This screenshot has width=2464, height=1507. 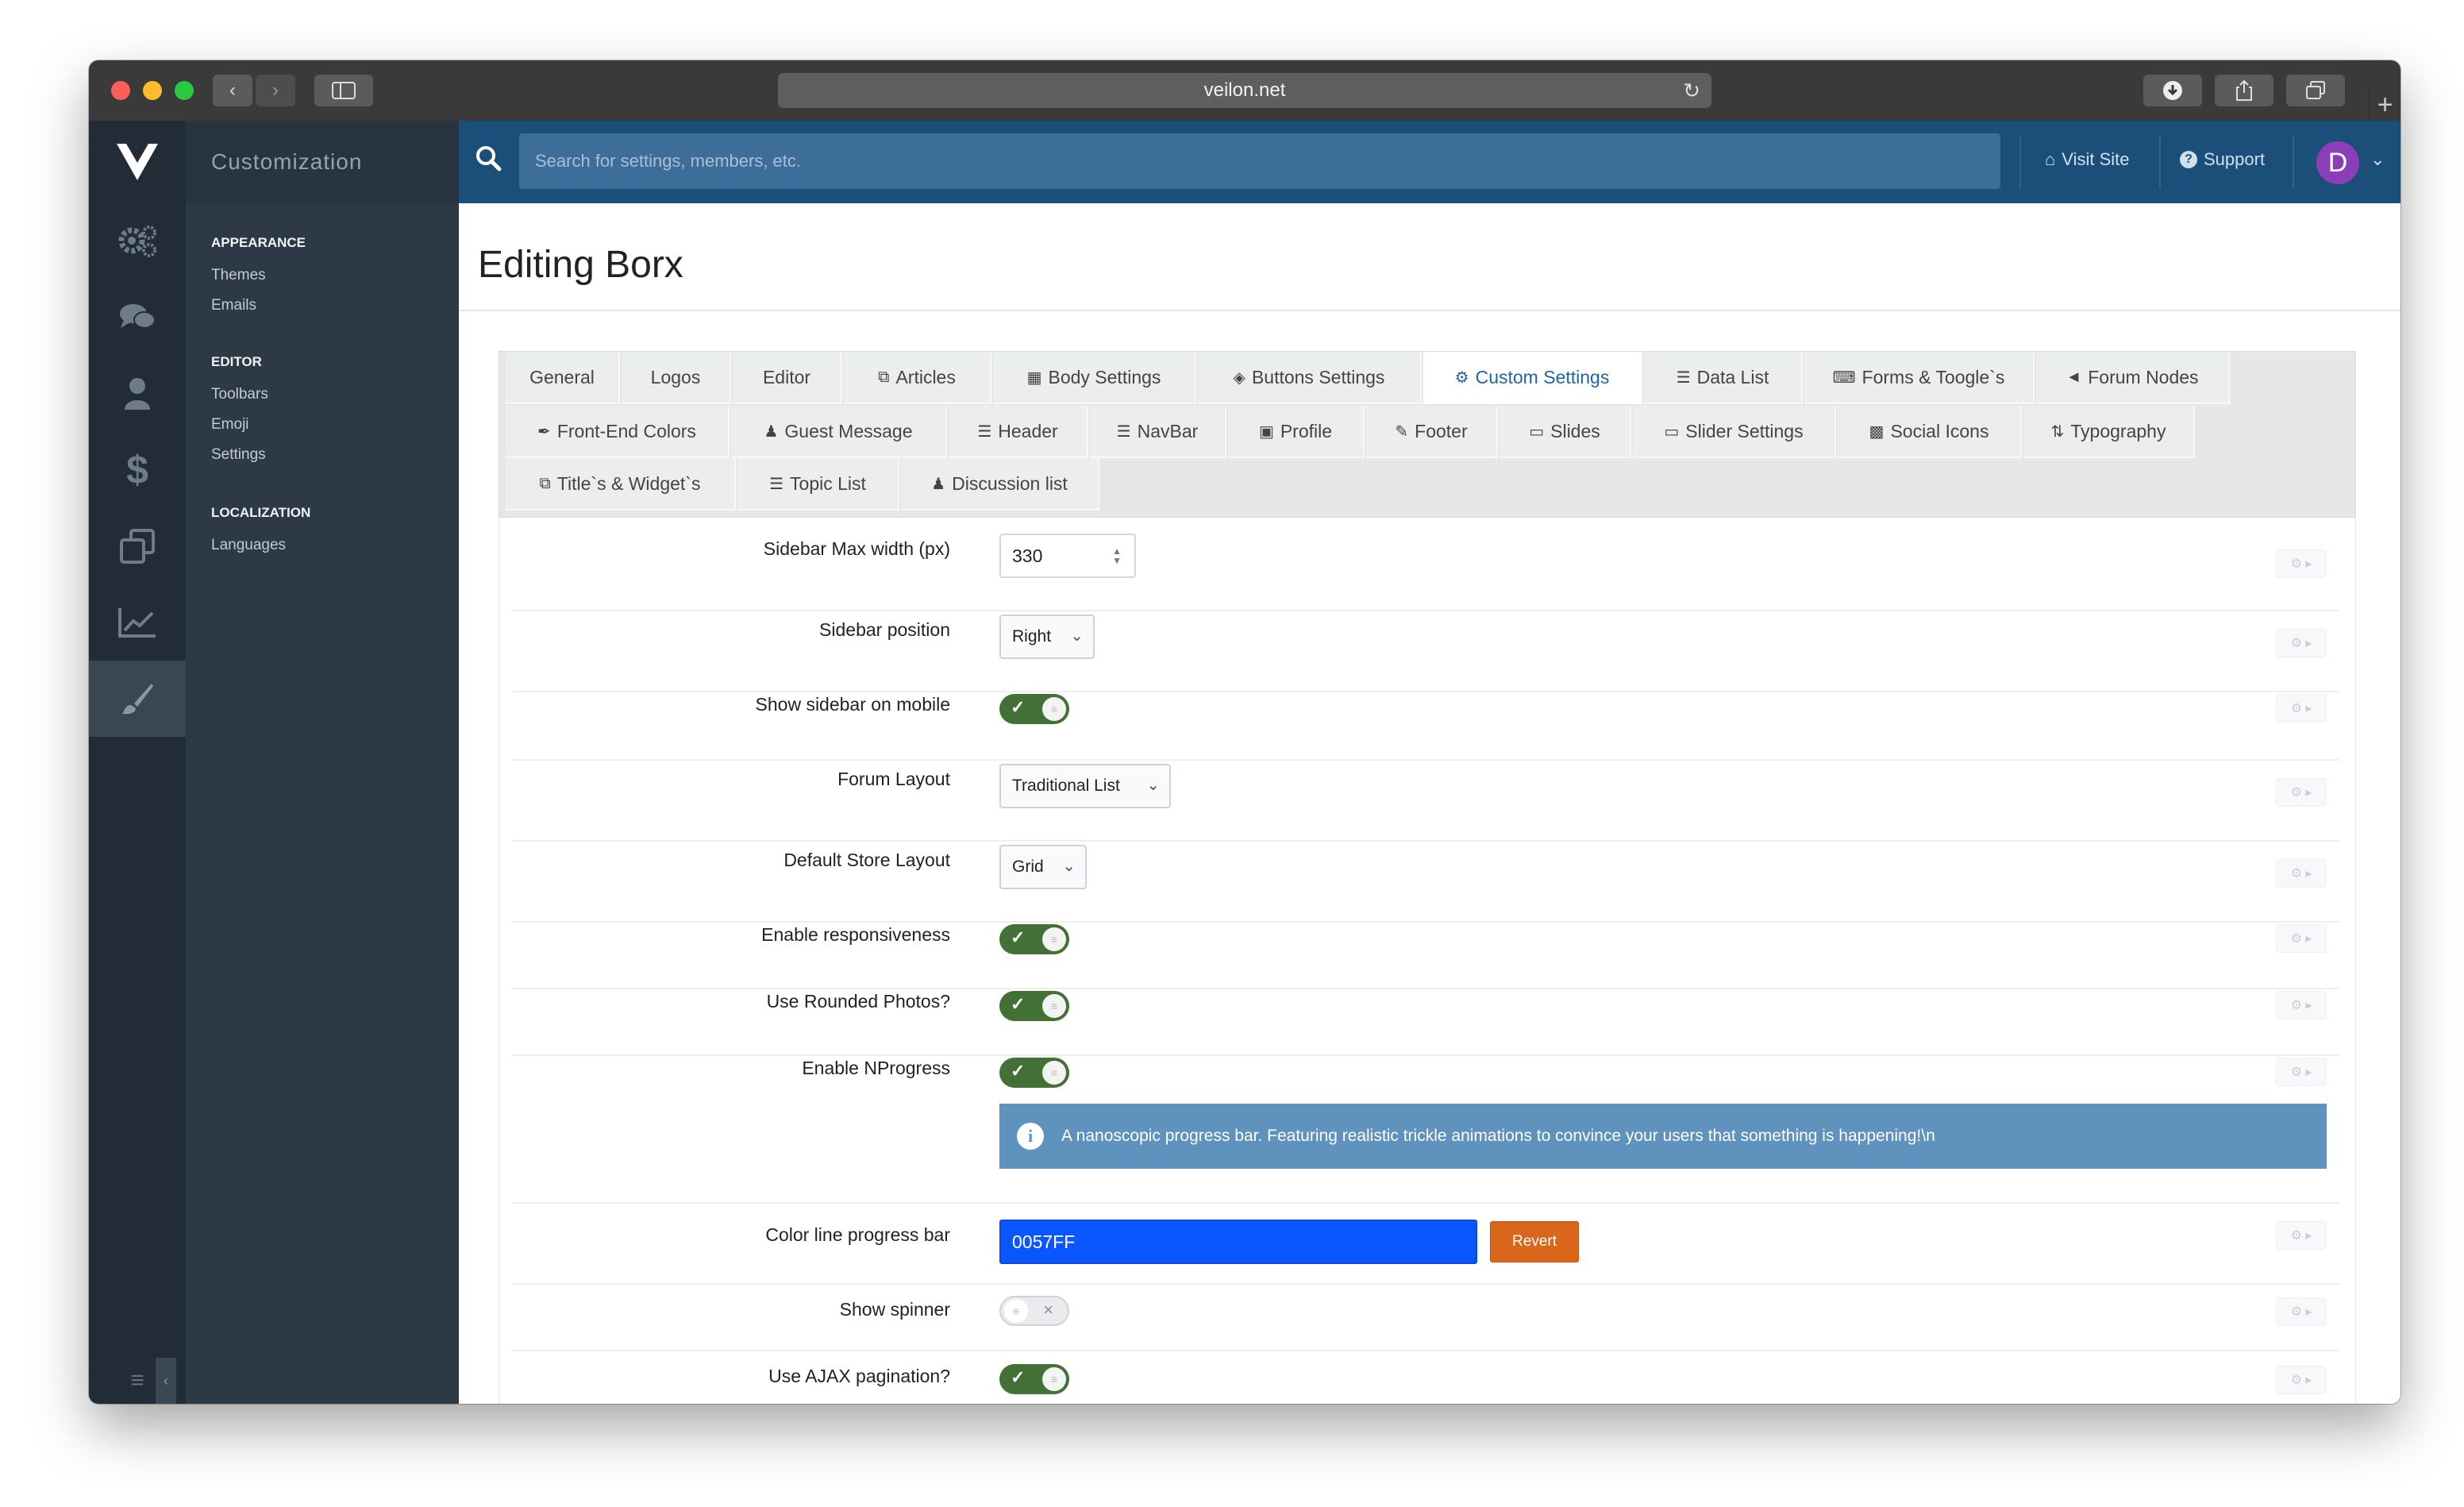 I want to click on sidebar-position-select: Right ⌄, so click(x=1047, y=637).